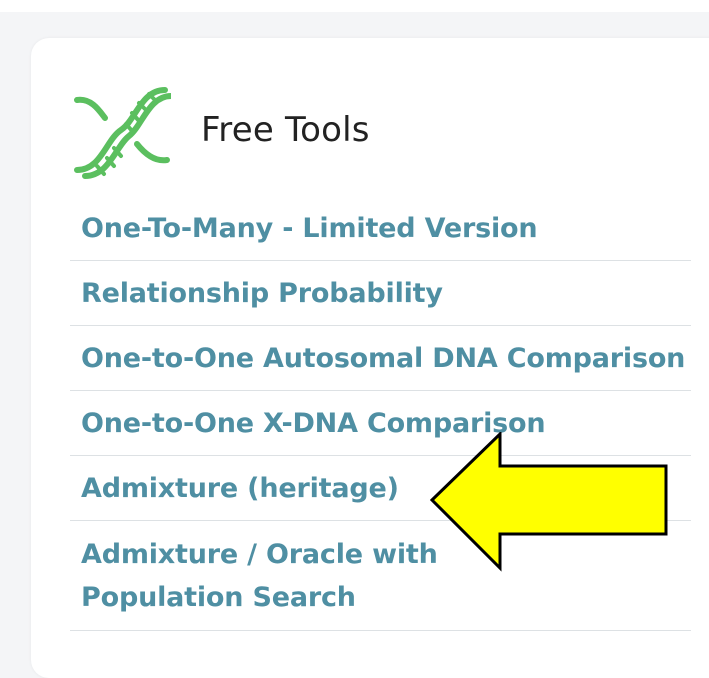 The image size is (709, 678). I want to click on panel-title: Free Tools, so click(285, 130).